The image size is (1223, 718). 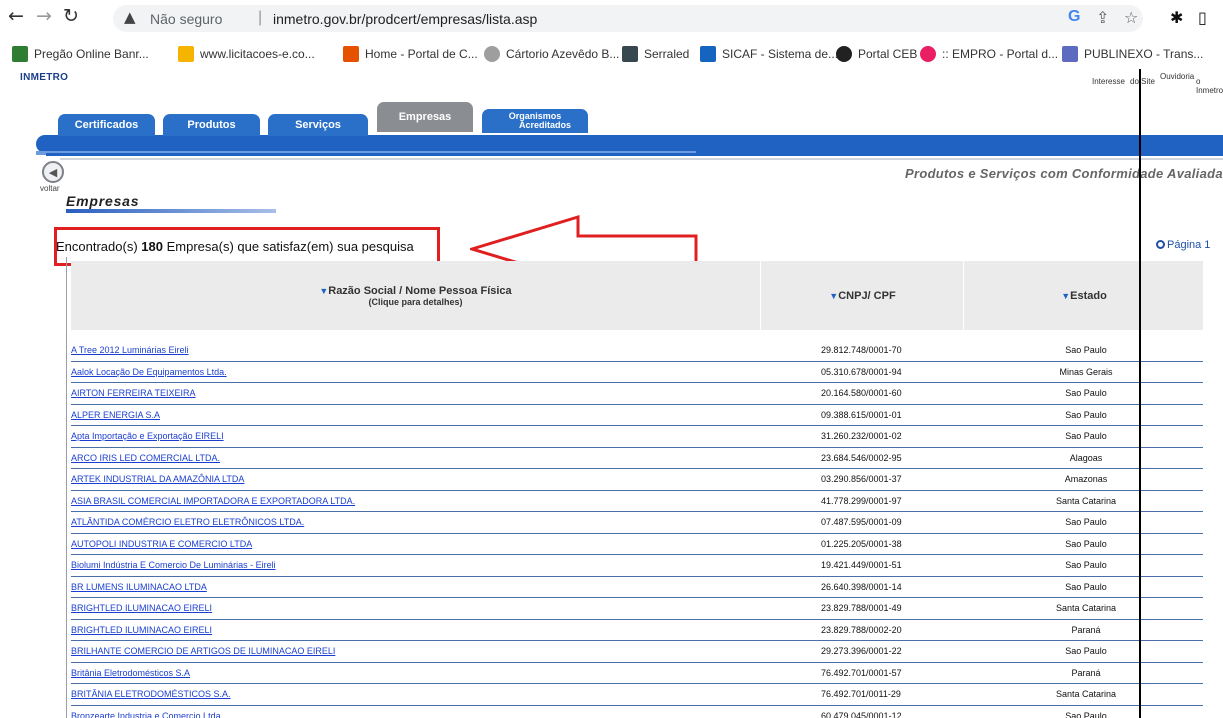 What do you see at coordinates (628, 18) in the screenshot?
I see `address-bar` at bounding box center [628, 18].